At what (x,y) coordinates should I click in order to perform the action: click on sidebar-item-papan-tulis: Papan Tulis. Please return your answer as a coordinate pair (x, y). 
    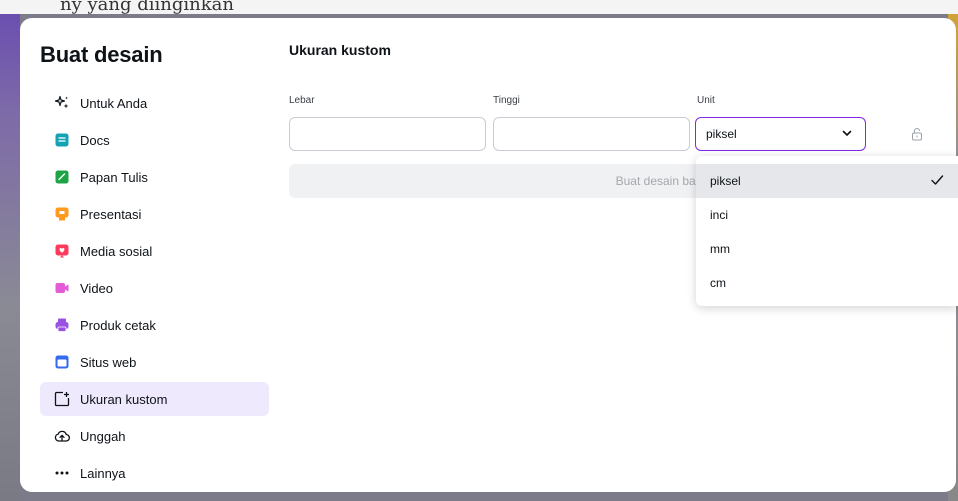
    Looking at the image, I should click on (154, 177).